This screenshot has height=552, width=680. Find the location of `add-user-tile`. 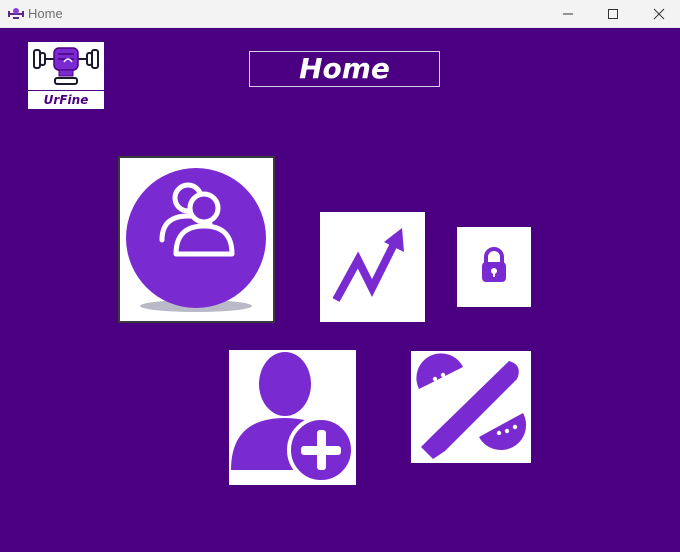

add-user-tile is located at coordinates (292, 417).